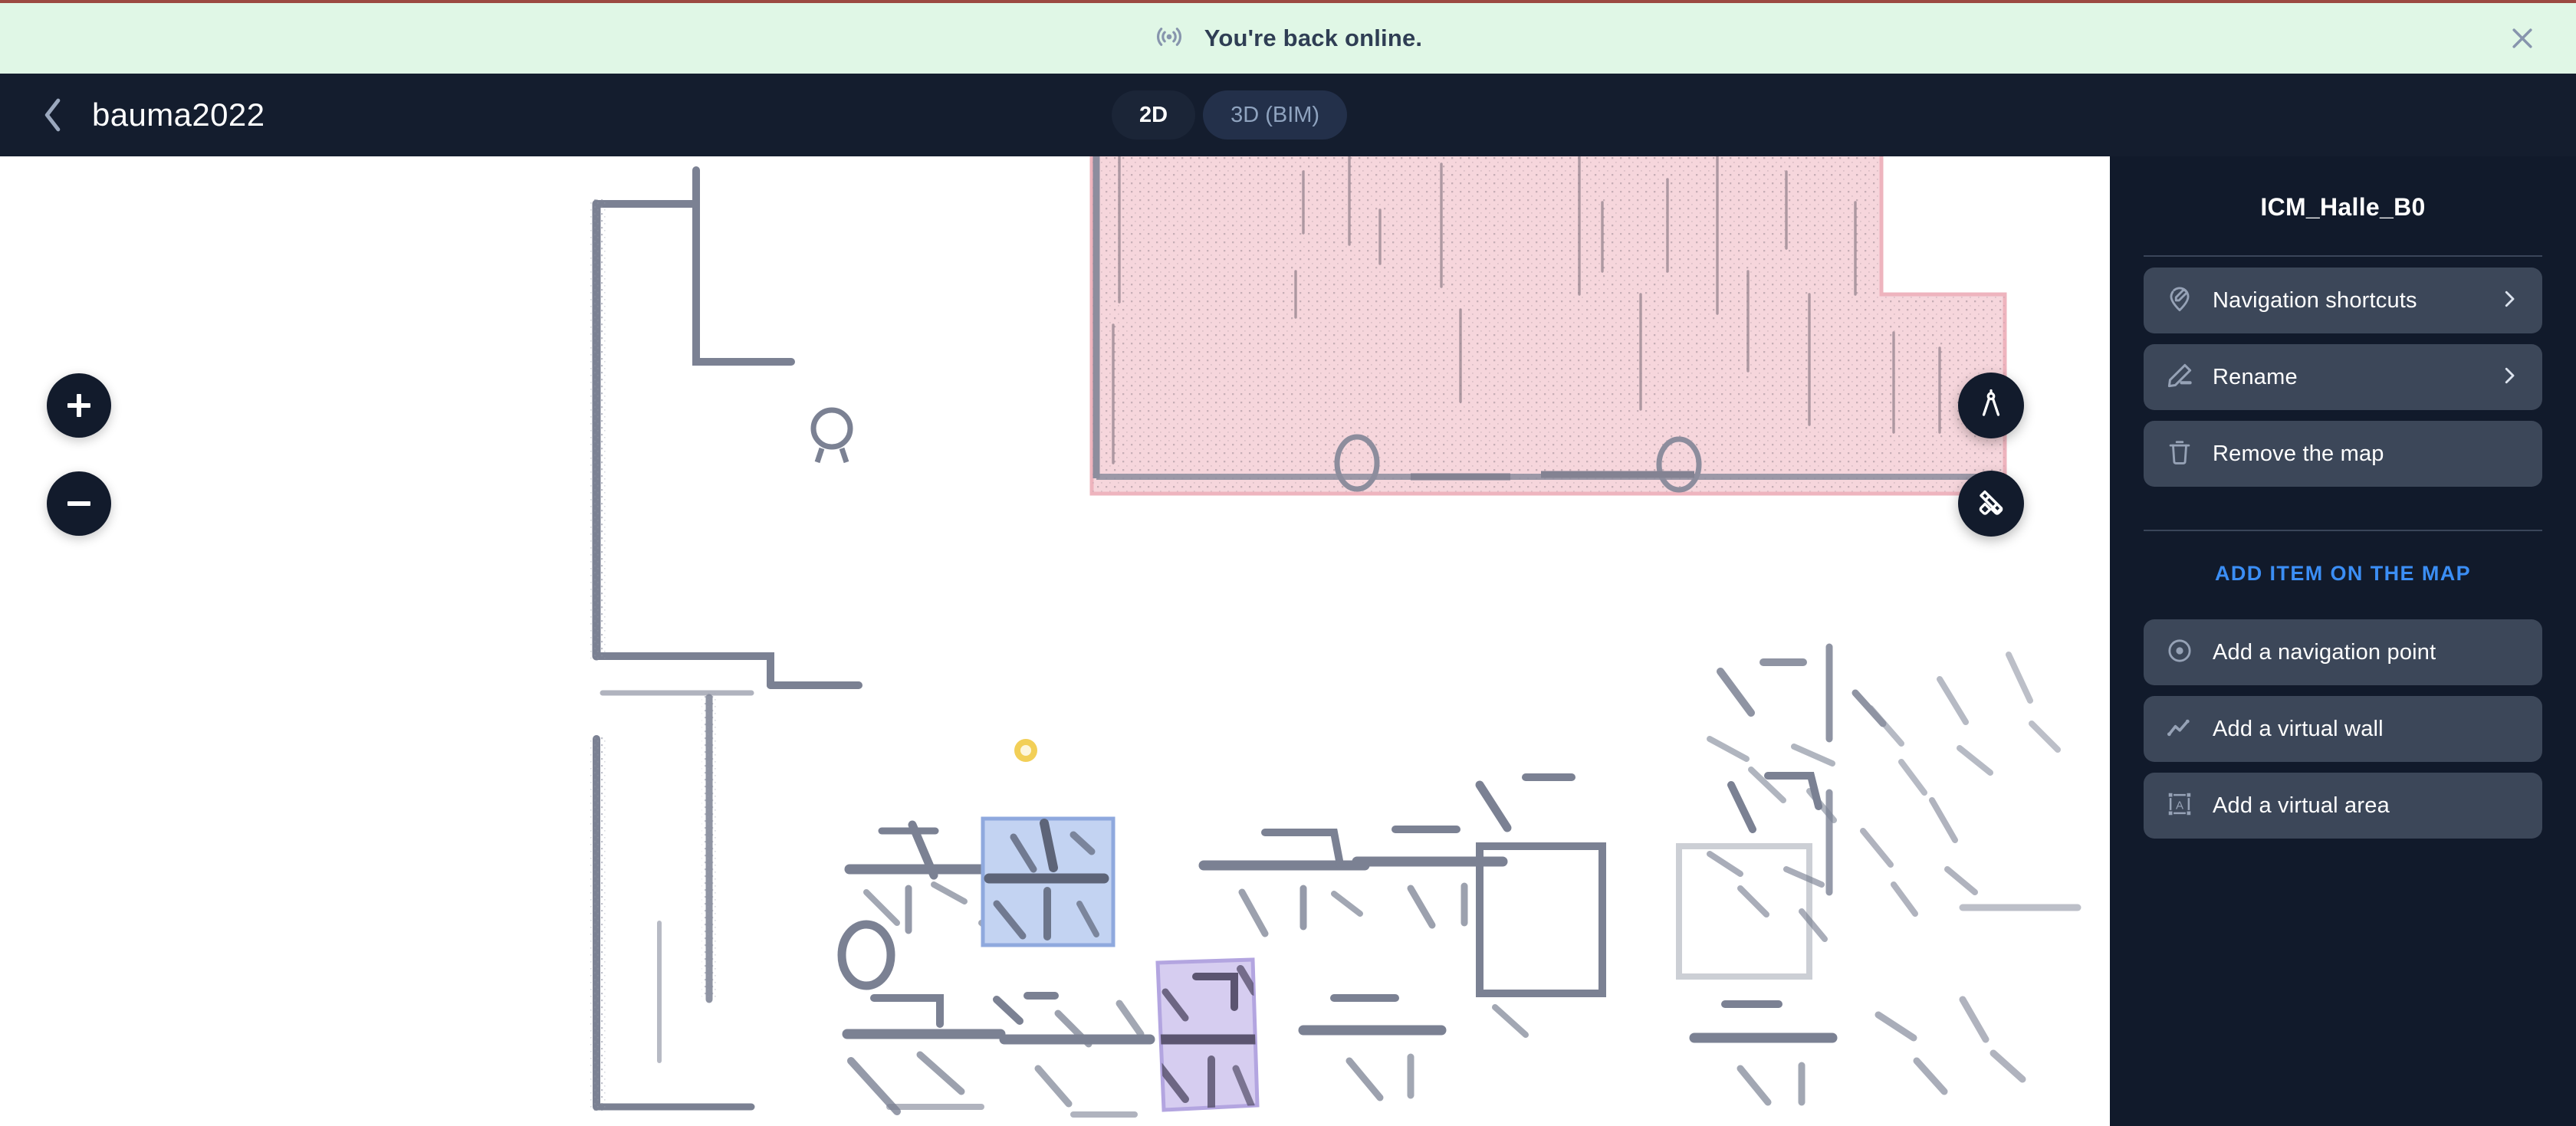 This screenshot has width=2576, height=1126. I want to click on panel-spacer, so click(2343, 508).